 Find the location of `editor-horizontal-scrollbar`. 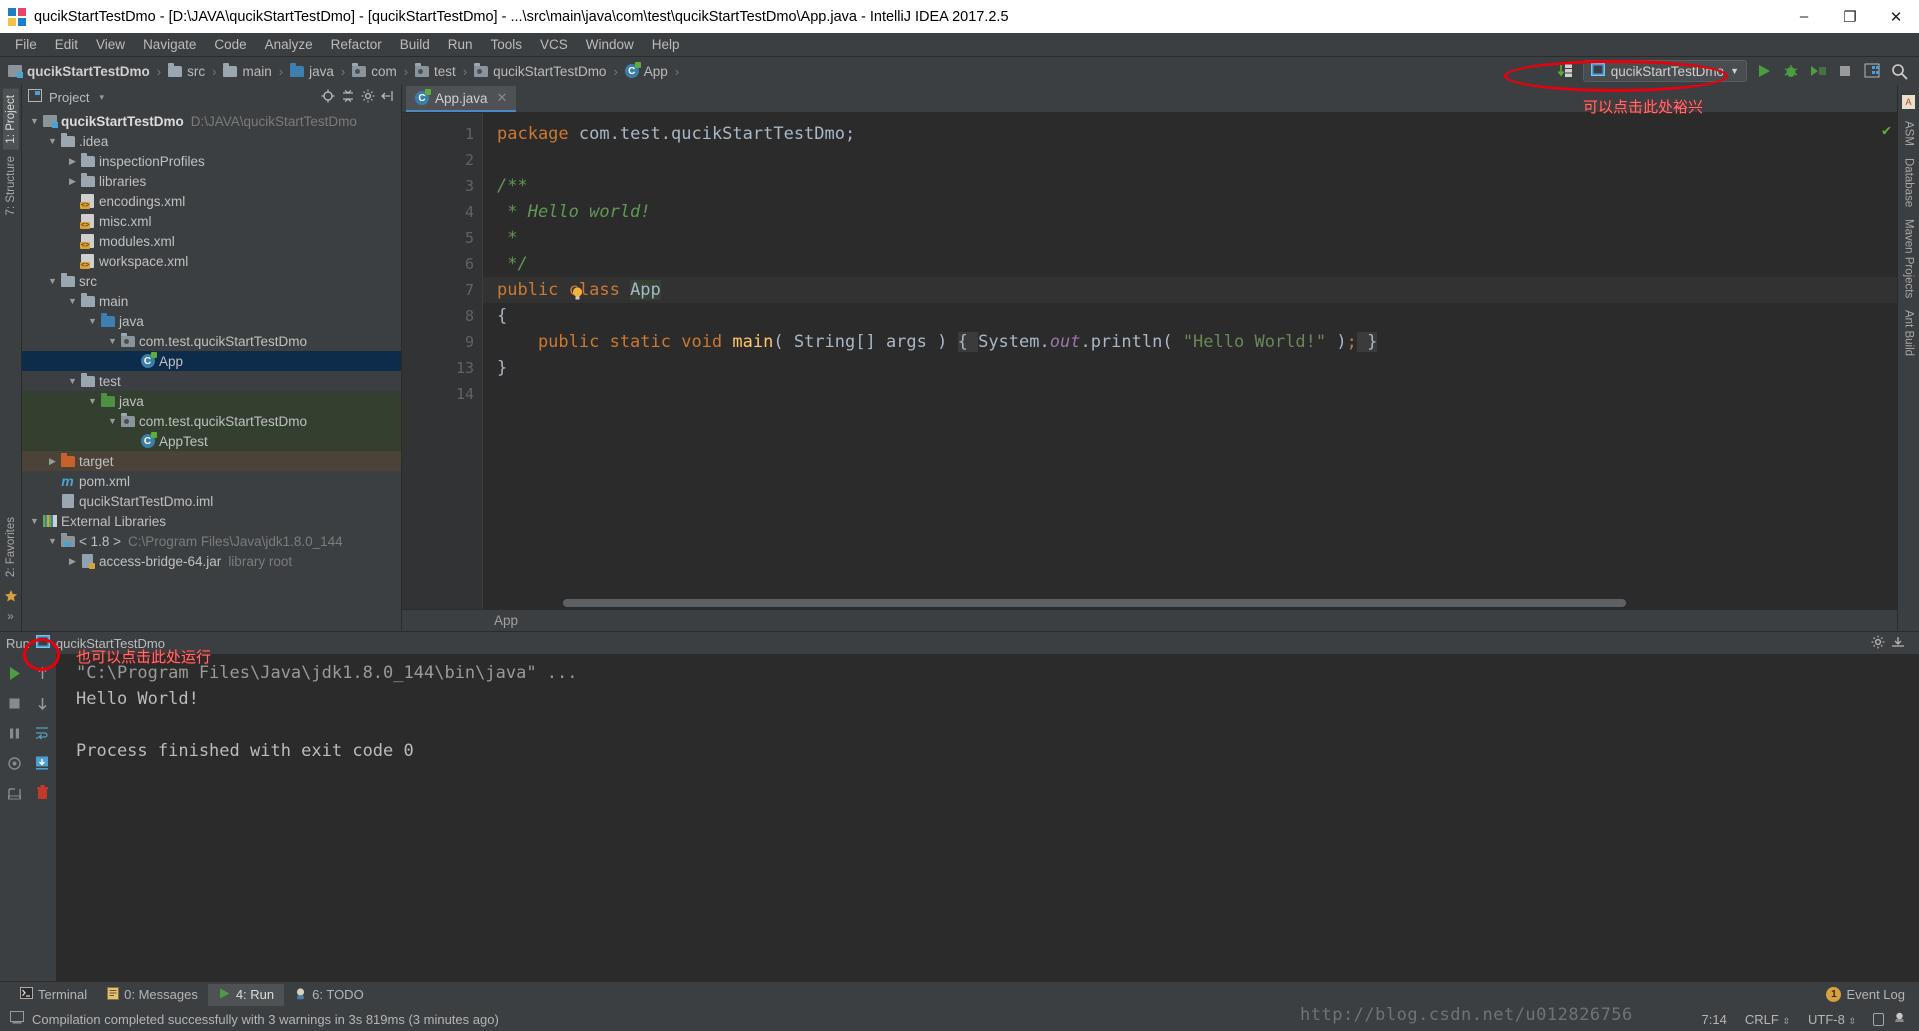

editor-horizontal-scrollbar is located at coordinates (1219, 603).